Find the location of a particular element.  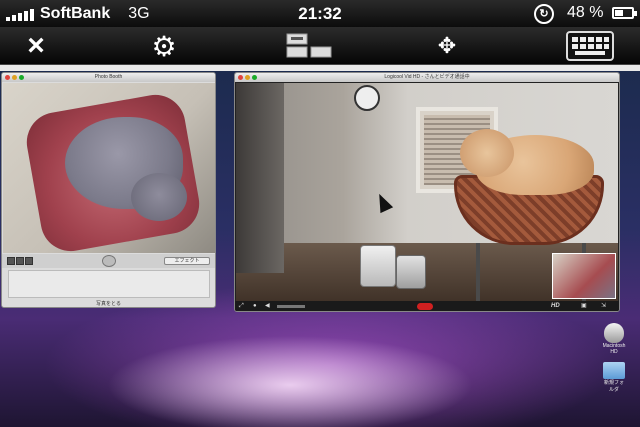

hard-disk-icon: Macintosh HD is located at coordinates (614, 339).